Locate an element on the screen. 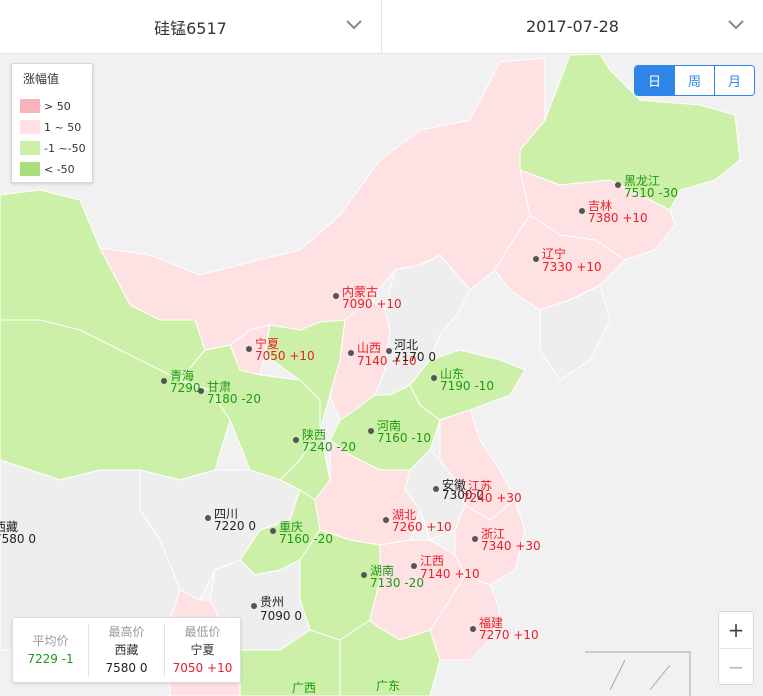 Image resolution: width=763 pixels, height=696 pixels. period-day-button: 日 is located at coordinates (654, 80).